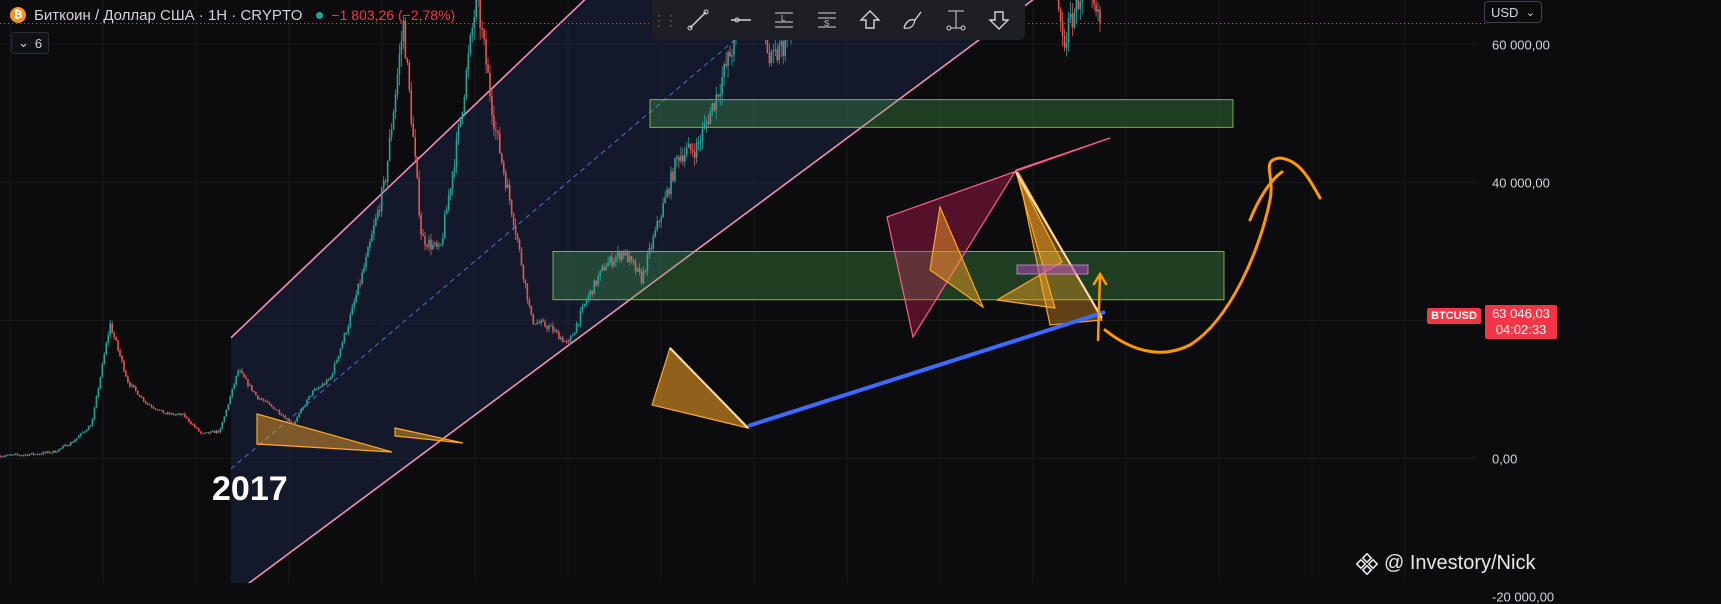 The image size is (1721, 604). I want to click on arrow-up-icon, so click(869, 20).